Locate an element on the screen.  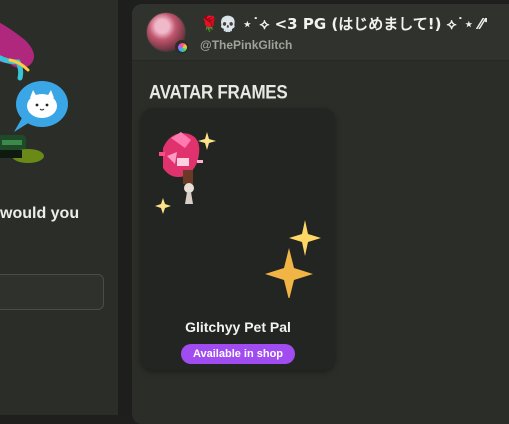
username: @ThePinkGlitch is located at coordinates (246, 45).